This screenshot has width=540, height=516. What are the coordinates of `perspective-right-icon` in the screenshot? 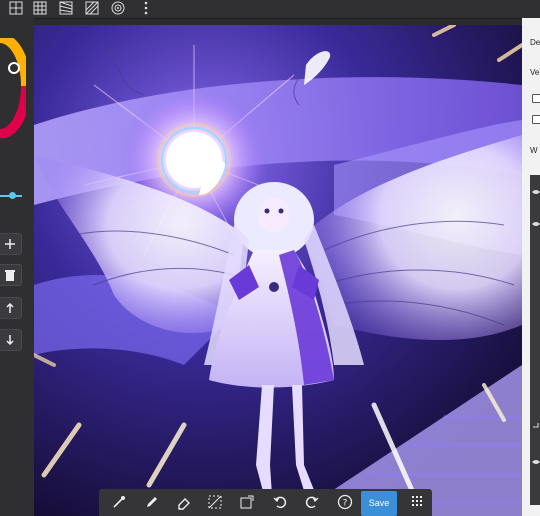 It's located at (92, 8).